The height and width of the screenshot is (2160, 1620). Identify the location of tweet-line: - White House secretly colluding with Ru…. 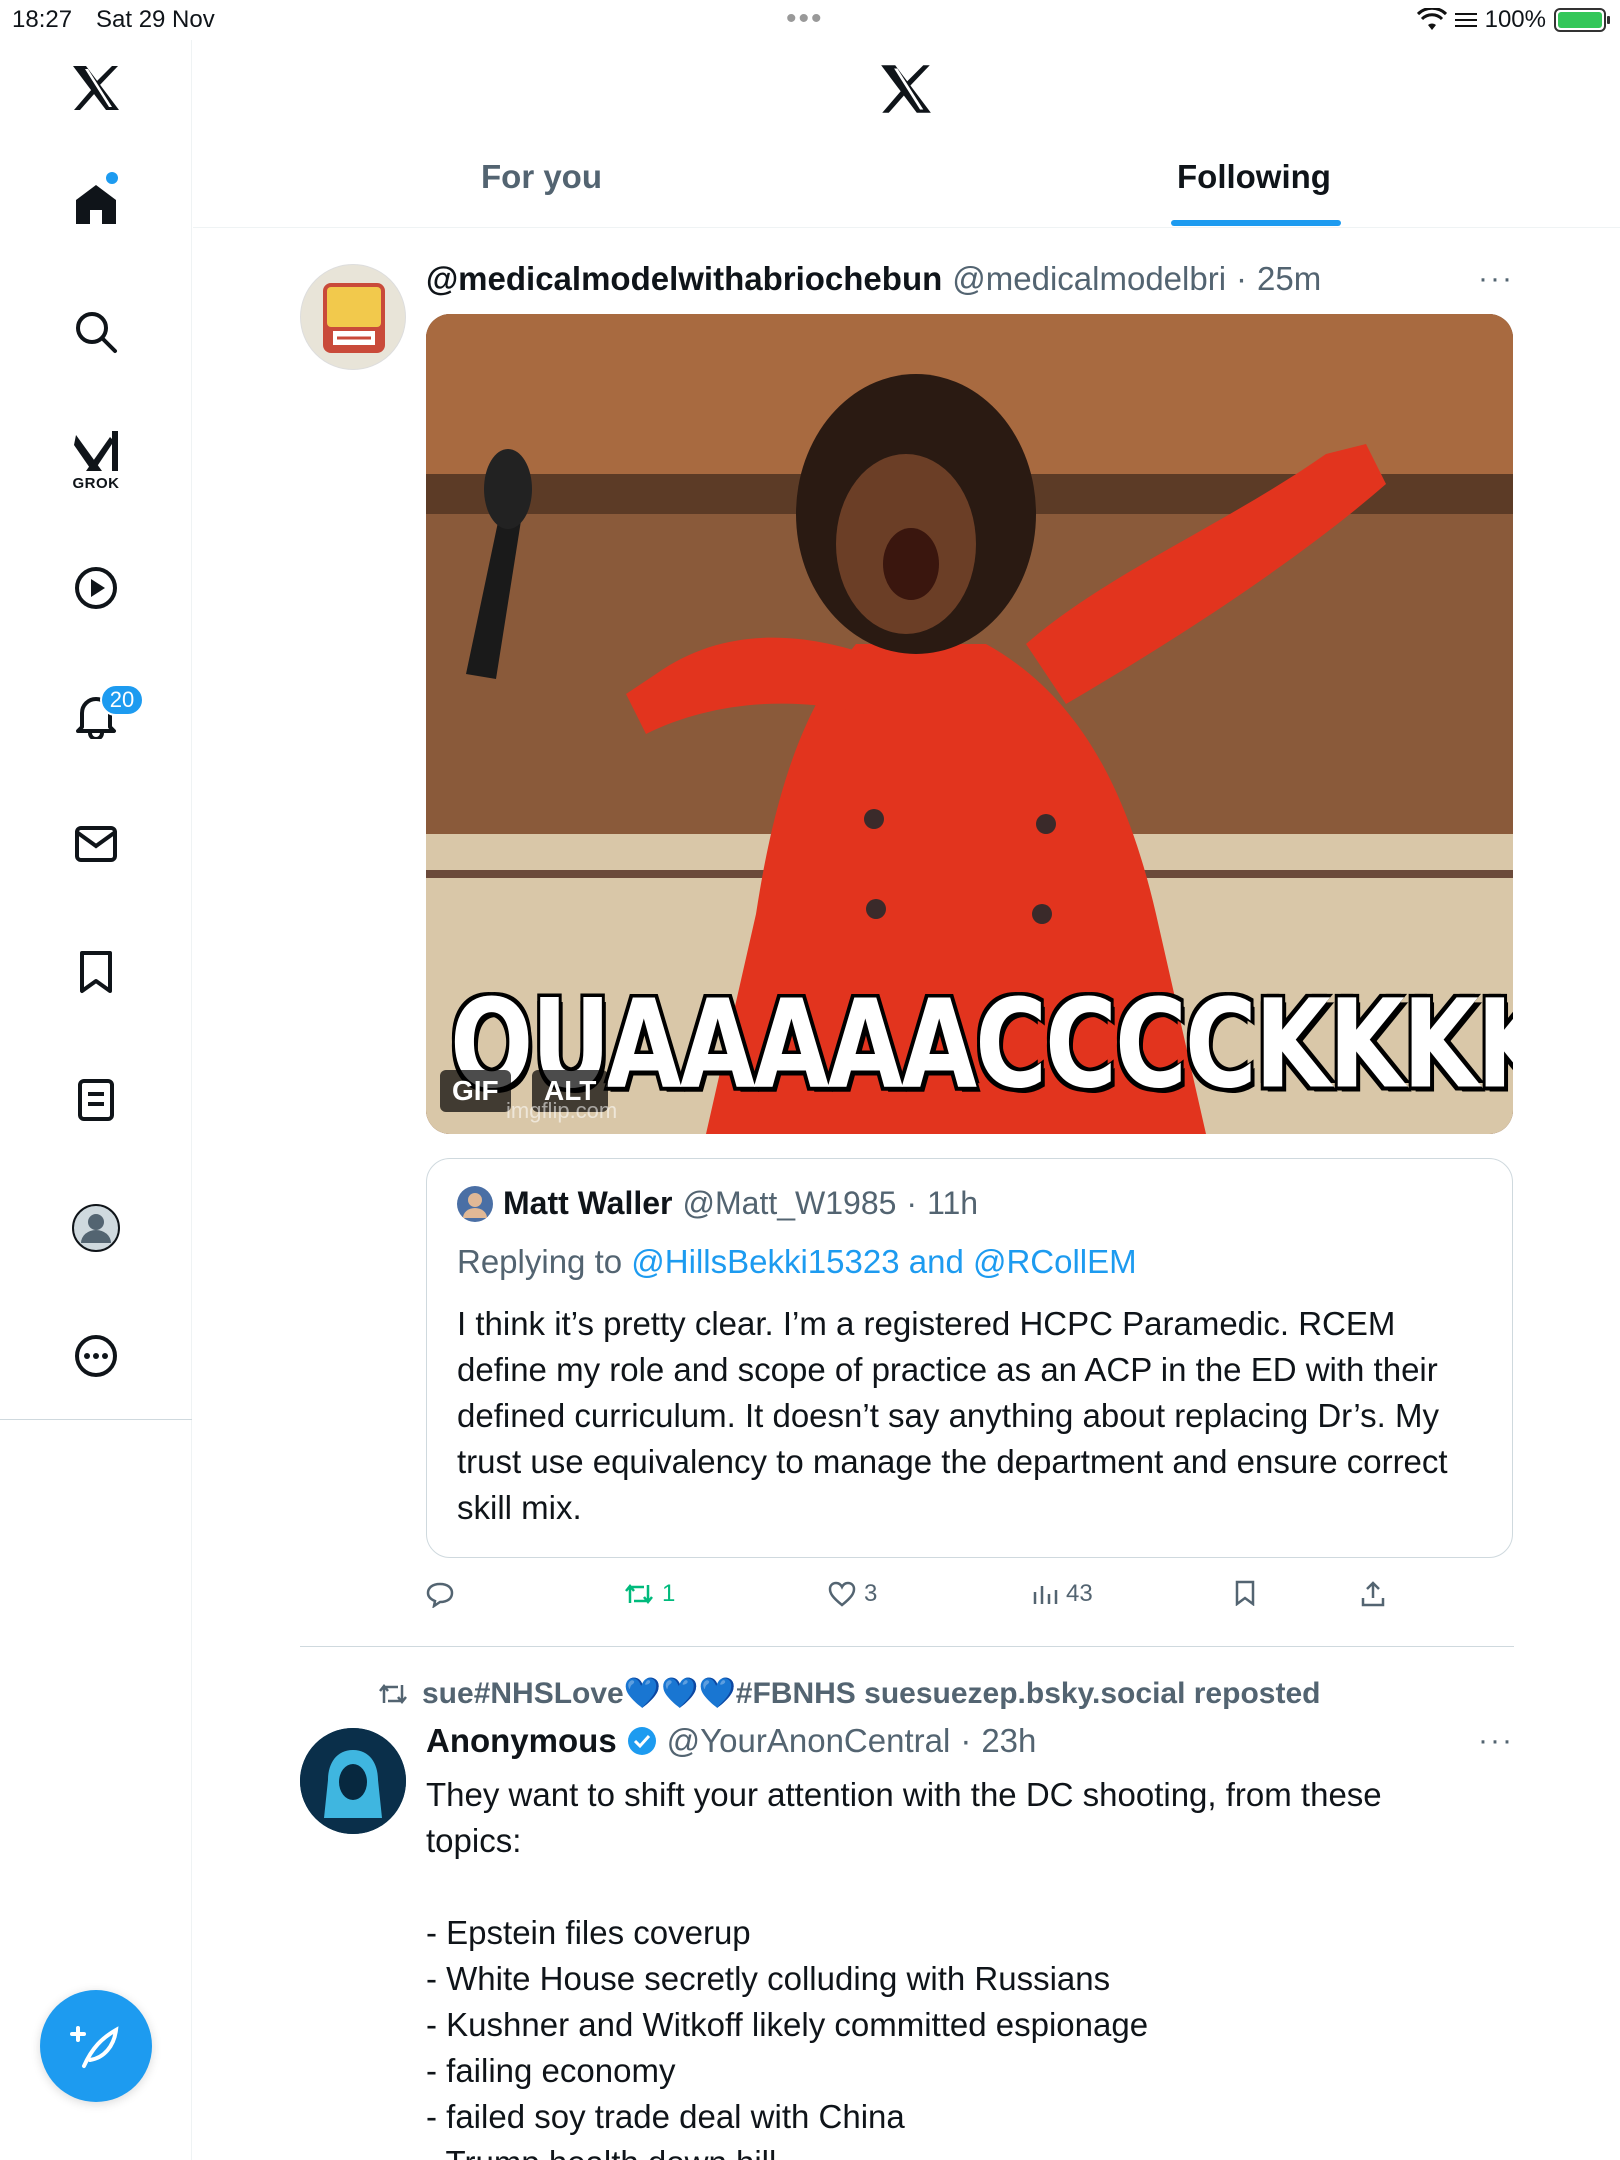
(768, 1978).